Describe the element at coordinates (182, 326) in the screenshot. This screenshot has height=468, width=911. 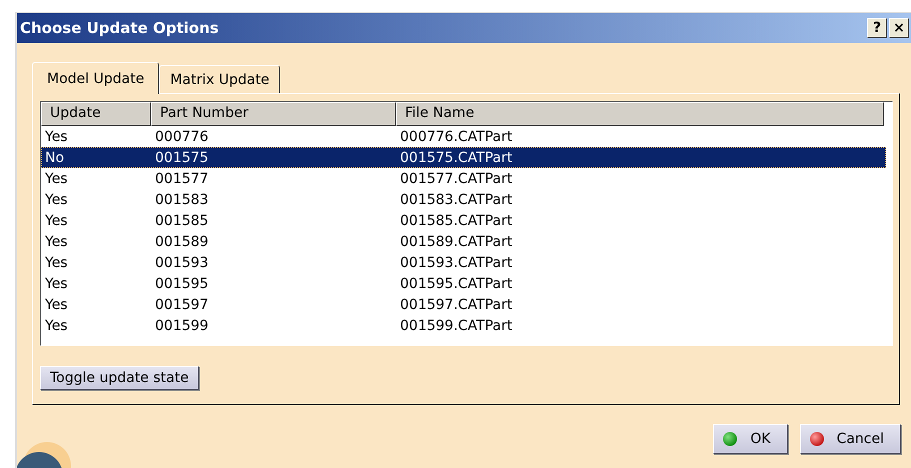
I see `table-cell-text: 001599` at that location.